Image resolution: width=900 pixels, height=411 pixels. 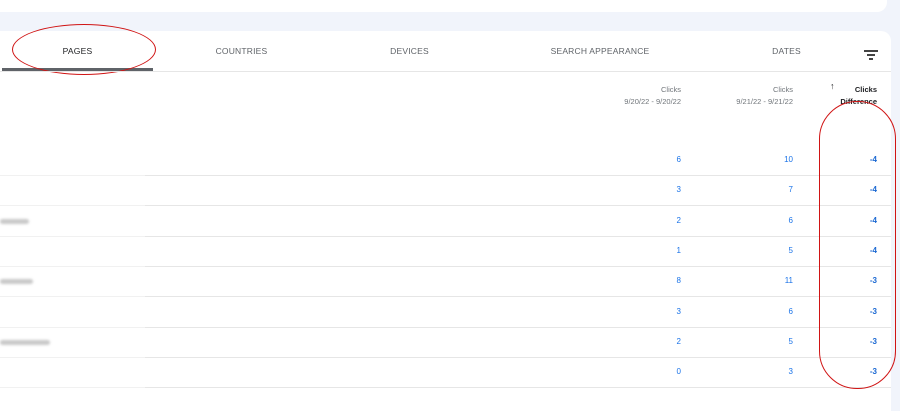 What do you see at coordinates (445, 313) in the screenshot?
I see `table-row: 3 6 -3` at bounding box center [445, 313].